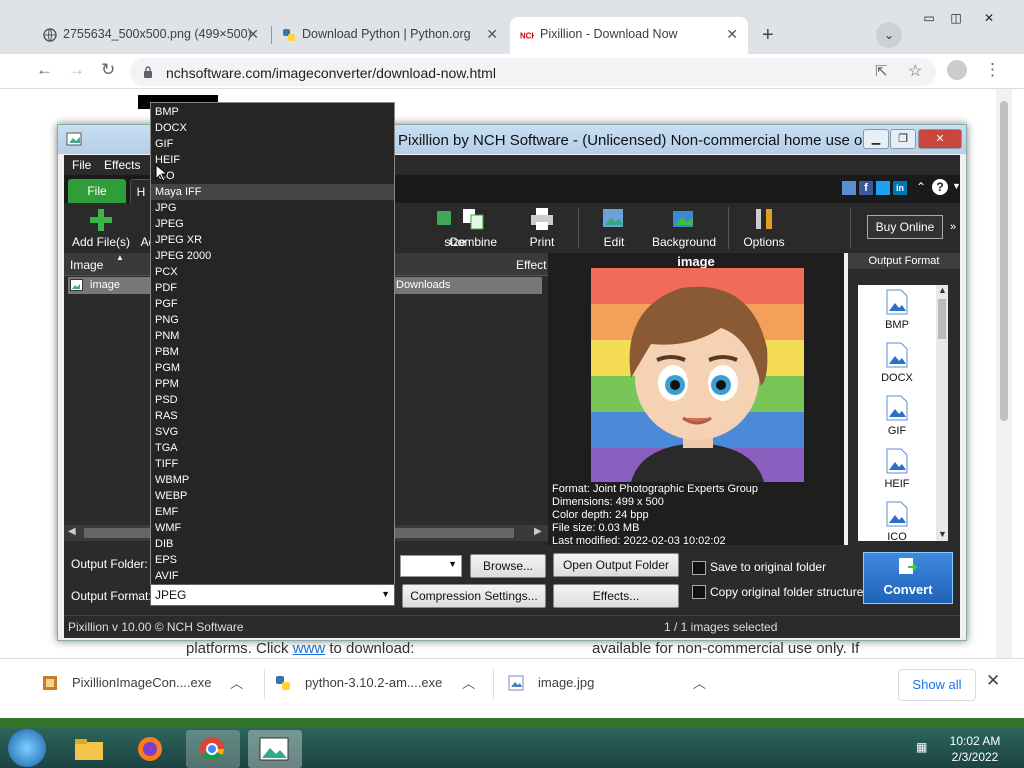 Image resolution: width=1024 pixels, height=768 pixels. I want to click on linkedin-icon: in, so click(900, 188).